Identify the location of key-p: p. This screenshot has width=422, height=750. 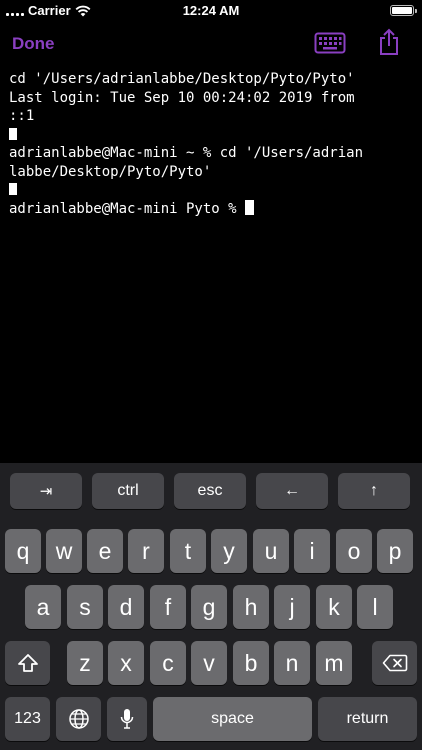
(395, 551).